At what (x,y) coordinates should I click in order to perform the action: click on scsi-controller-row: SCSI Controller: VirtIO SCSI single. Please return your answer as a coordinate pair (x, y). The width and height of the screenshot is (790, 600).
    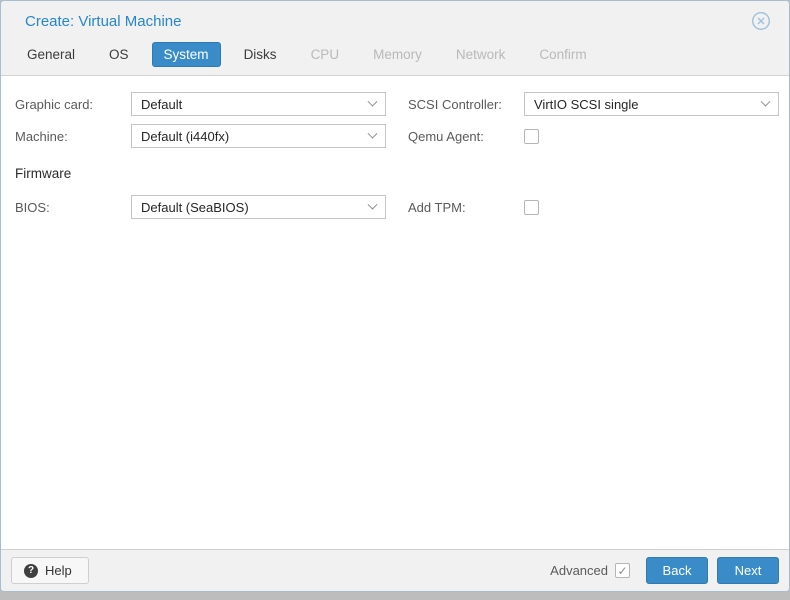
    Looking at the image, I should click on (593, 104).